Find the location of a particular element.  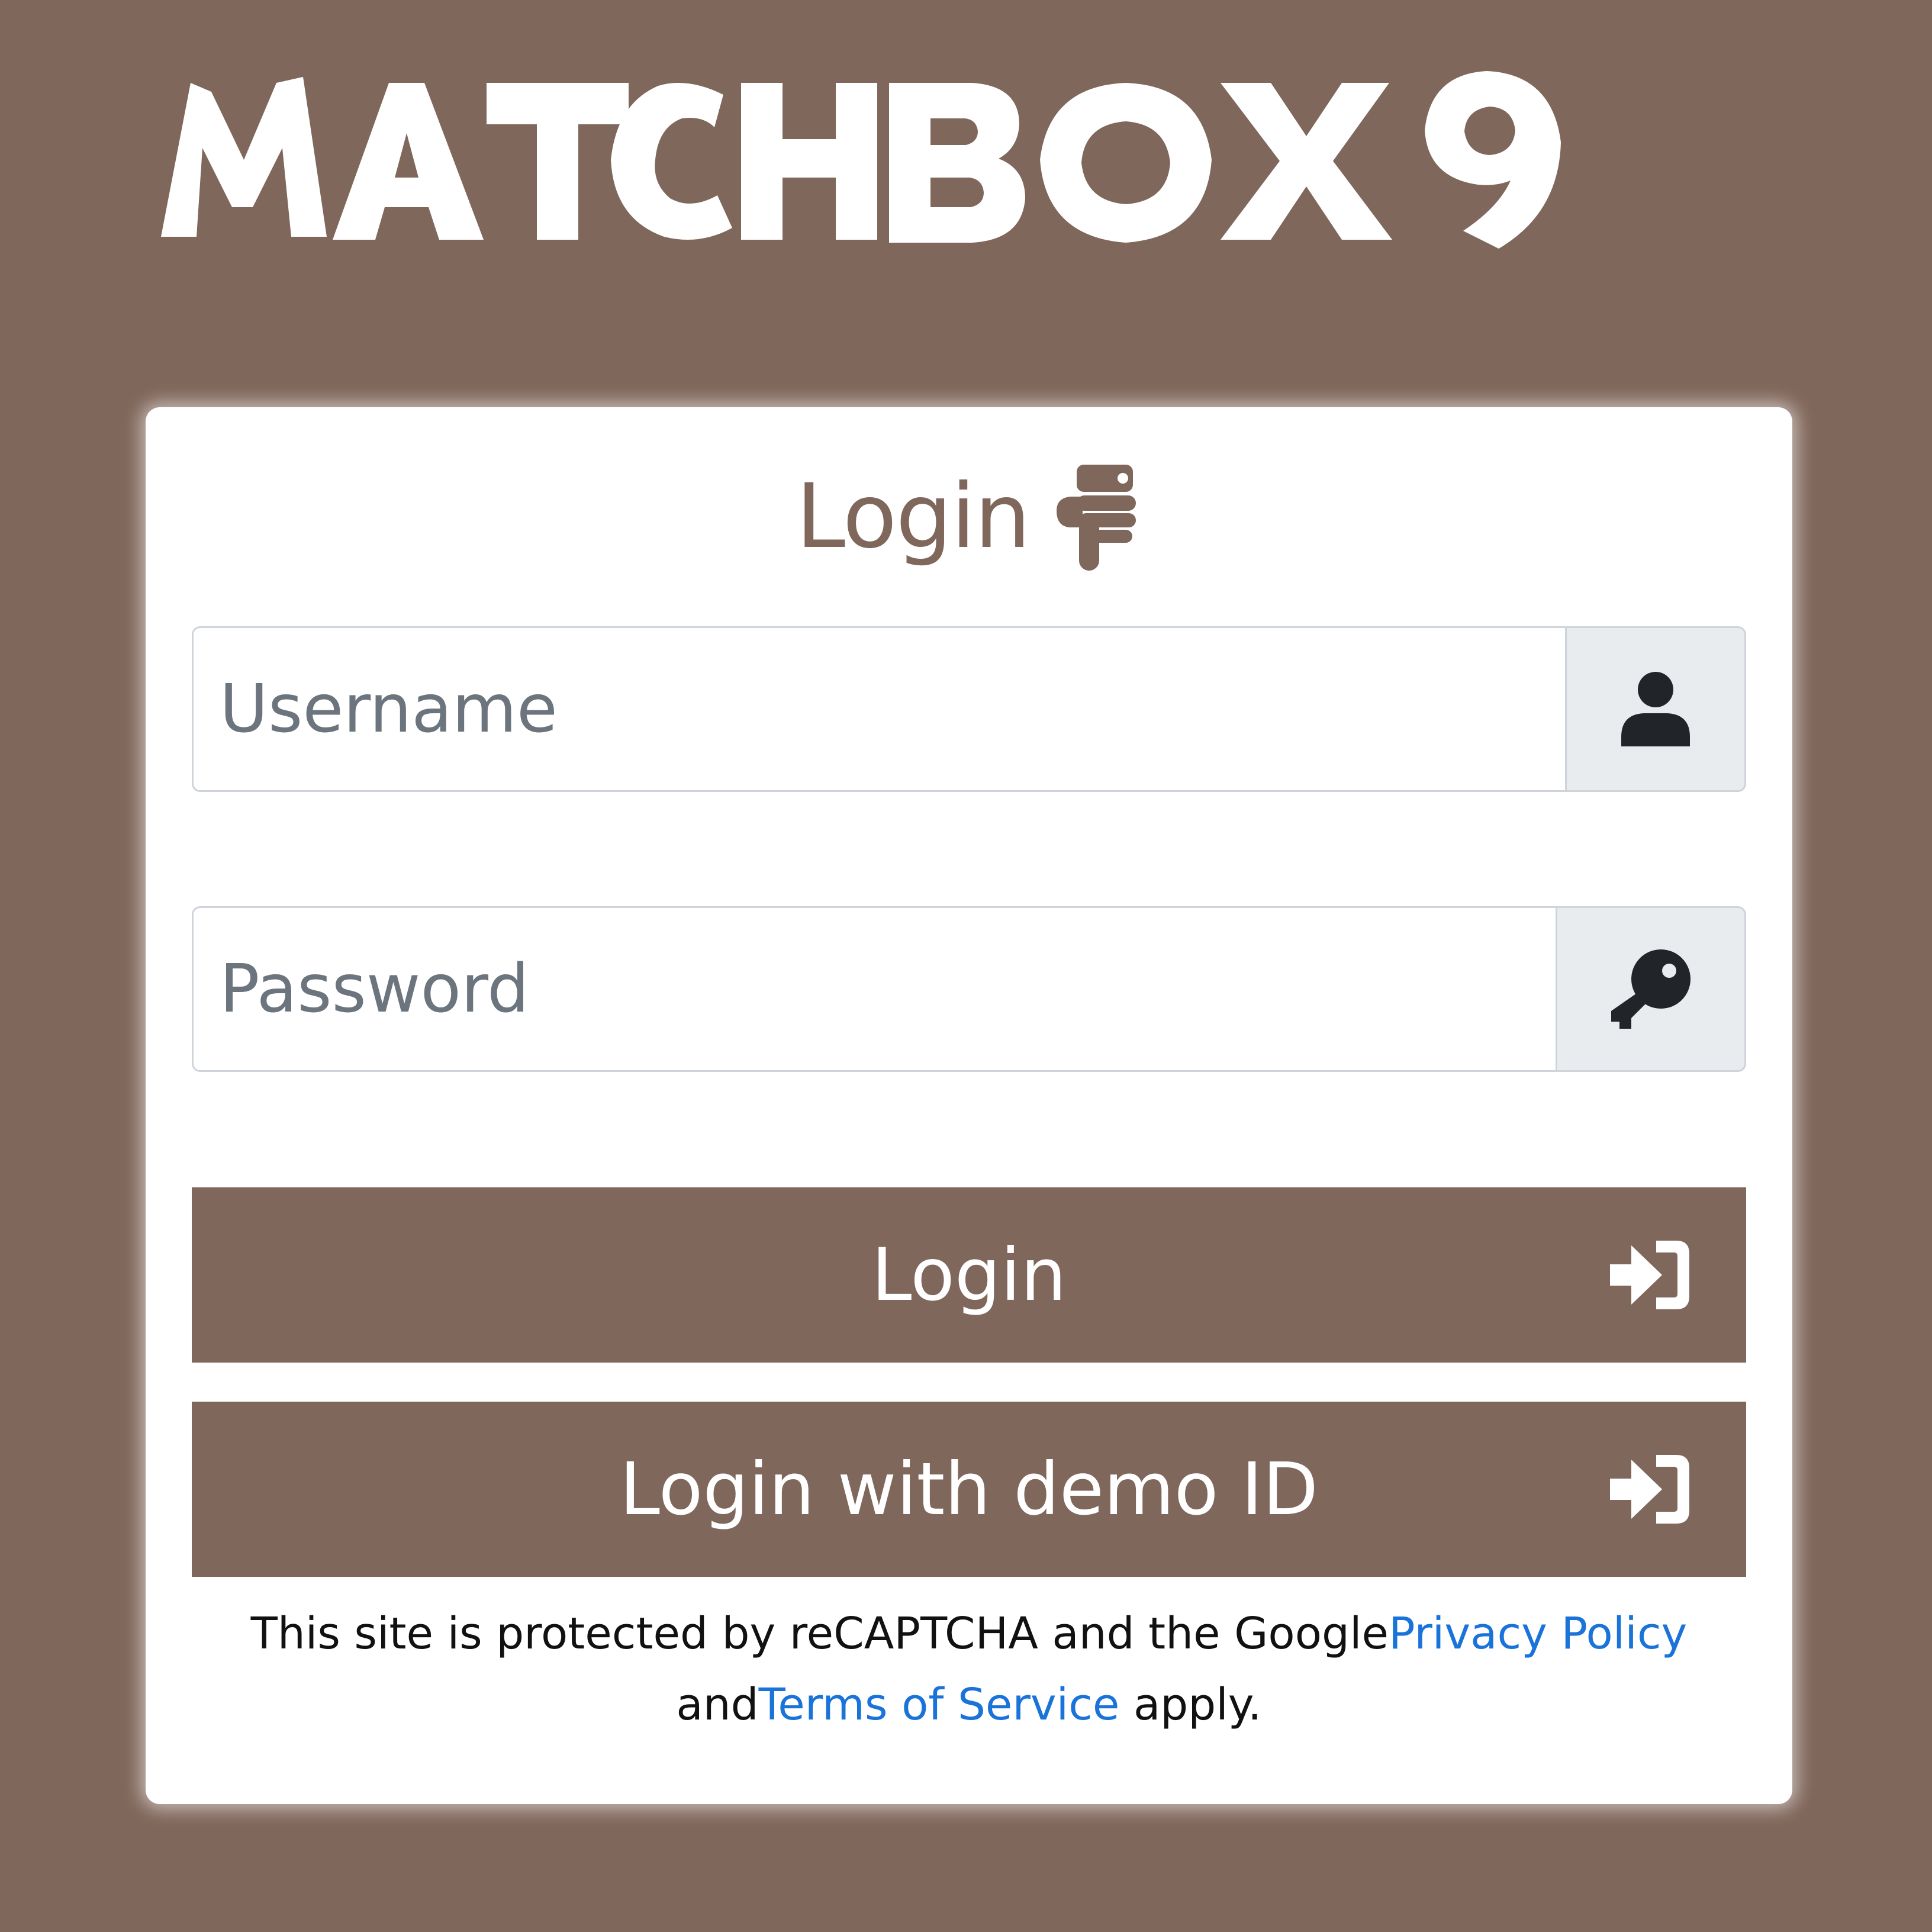

login-button-label: Login is located at coordinates (969, 1275).